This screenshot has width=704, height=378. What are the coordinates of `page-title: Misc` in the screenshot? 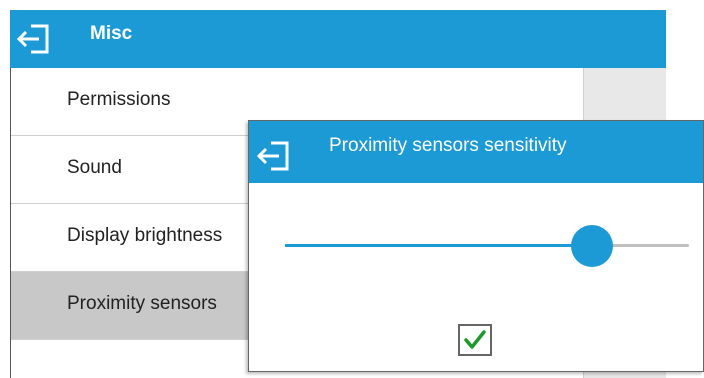 It's located at (111, 33).